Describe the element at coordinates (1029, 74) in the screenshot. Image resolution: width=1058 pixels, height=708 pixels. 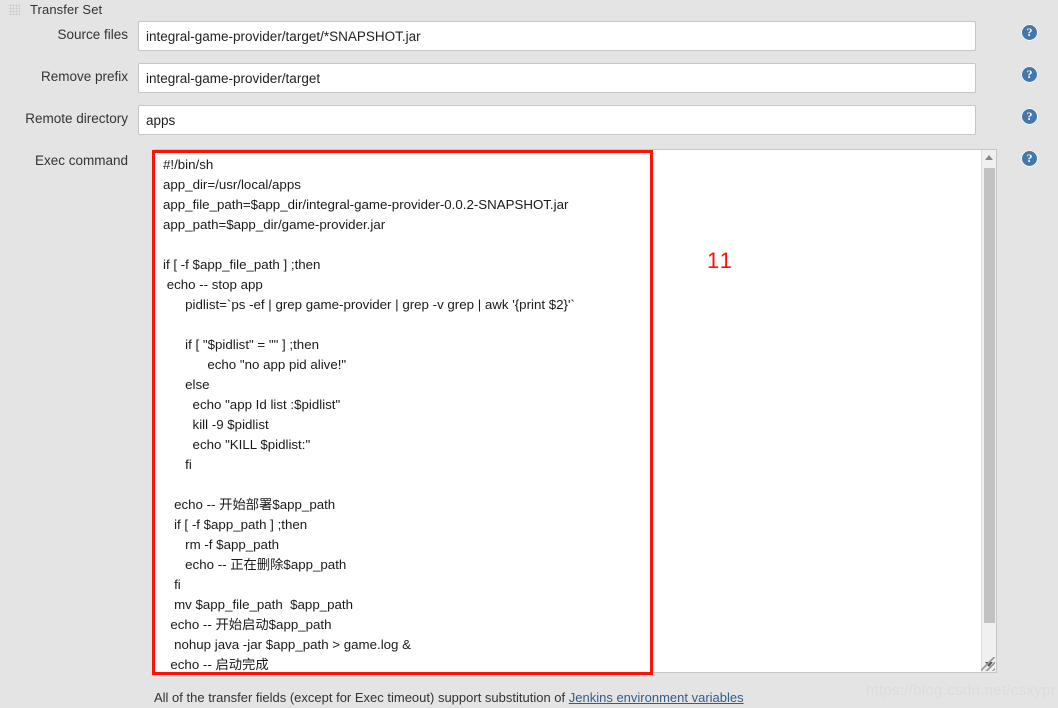
I see `help-icon-remove-prefix: ?` at that location.